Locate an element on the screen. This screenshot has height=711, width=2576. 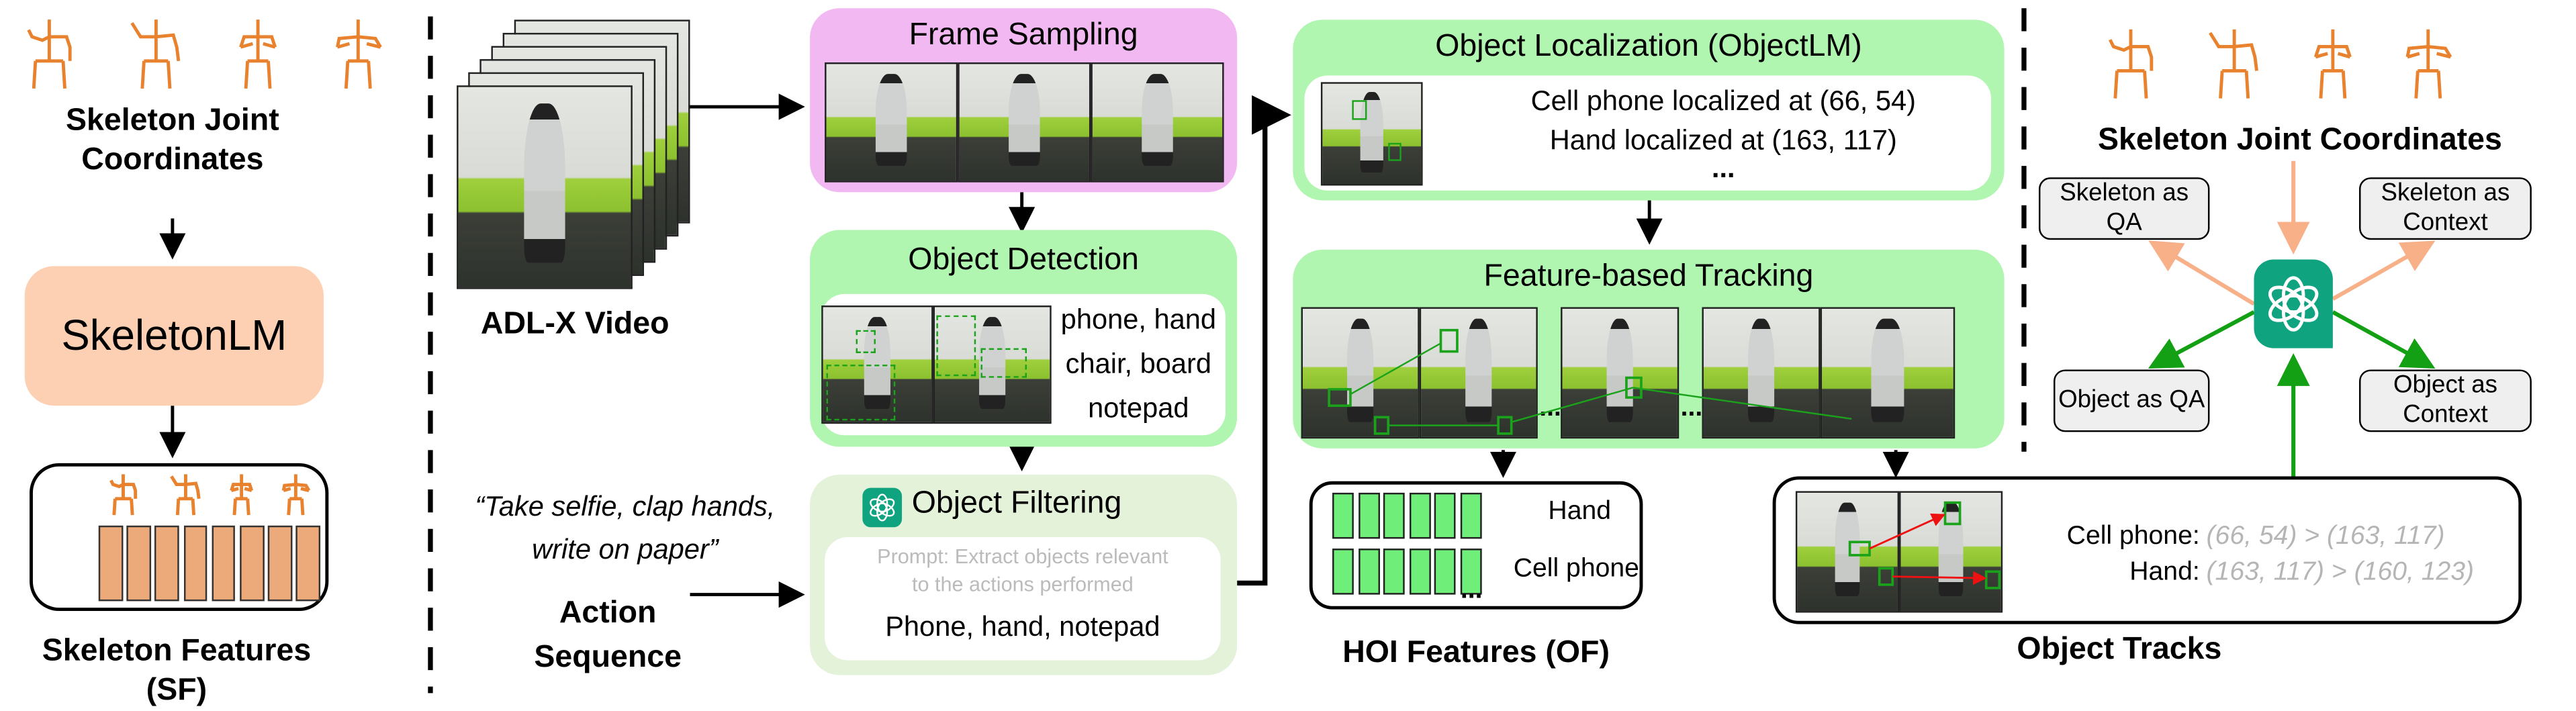
object-tracks-label: Object Tracks is located at coordinates (2119, 649).